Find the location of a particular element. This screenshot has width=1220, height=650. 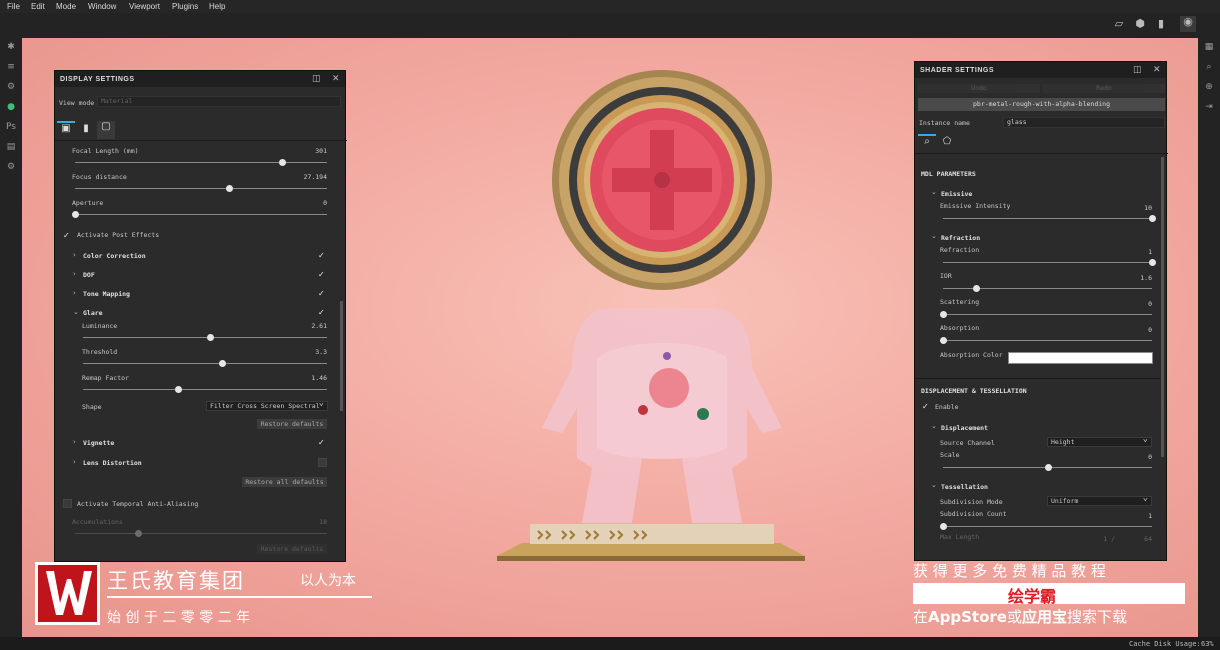

frame-tab-icon: ▢ is located at coordinates (106, 130).